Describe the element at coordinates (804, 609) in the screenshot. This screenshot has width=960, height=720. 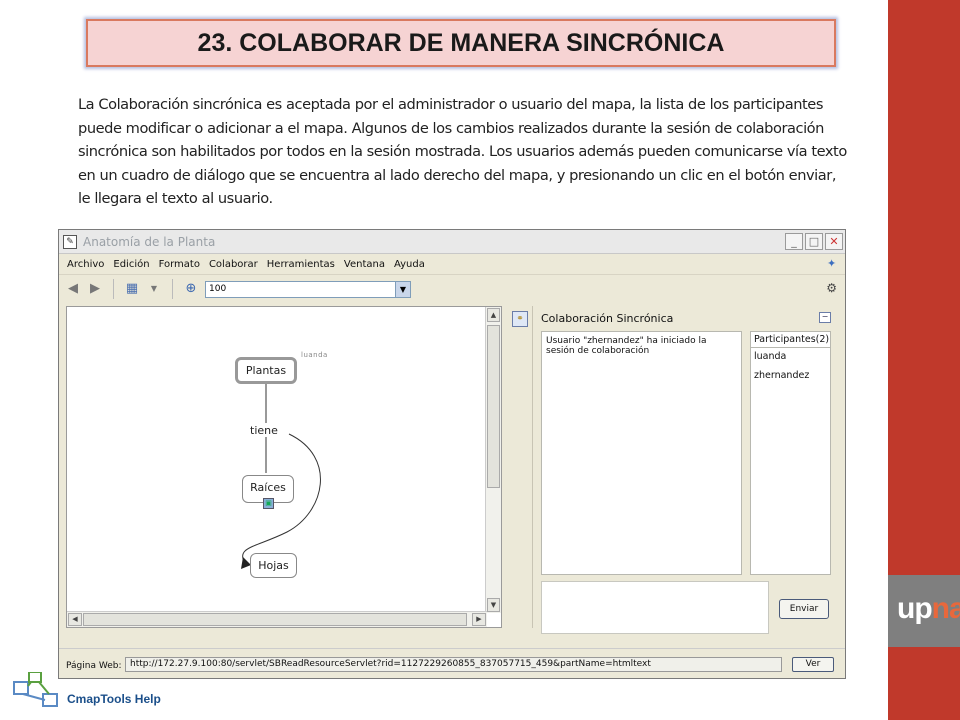
I see `send-button: Enviar` at that location.